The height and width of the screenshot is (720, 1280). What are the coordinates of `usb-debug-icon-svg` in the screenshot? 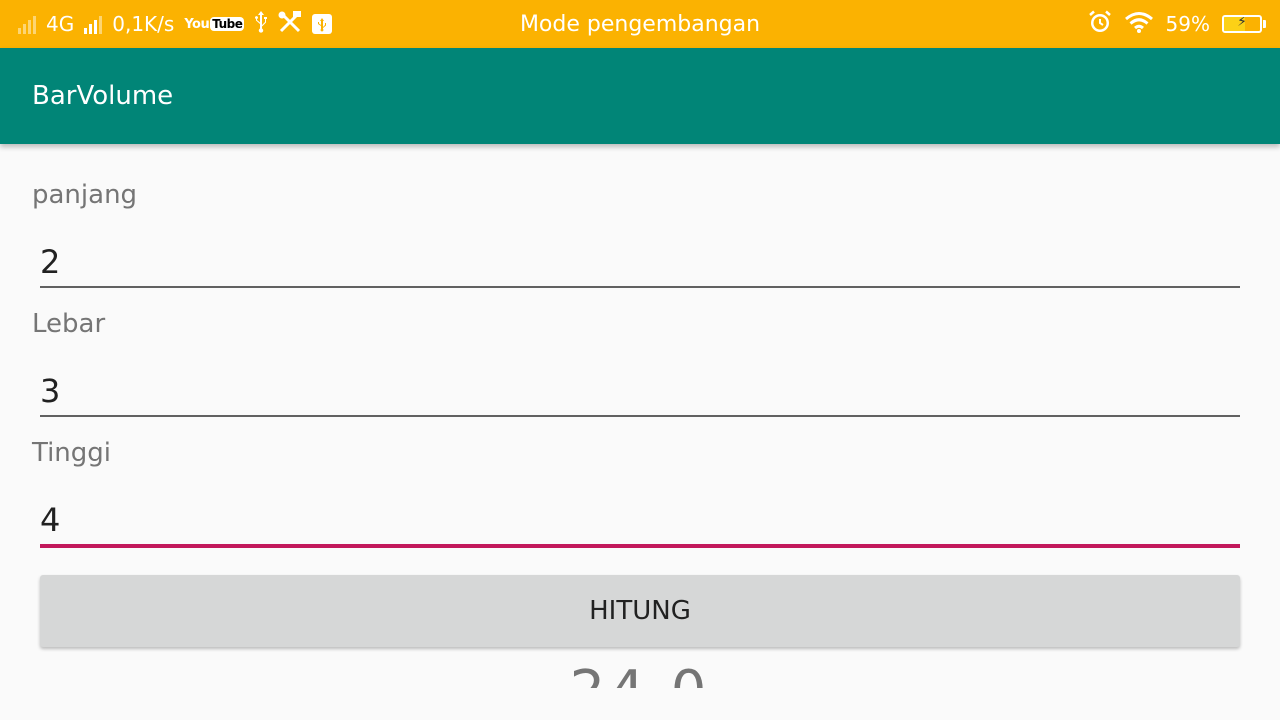 It's located at (322, 25).